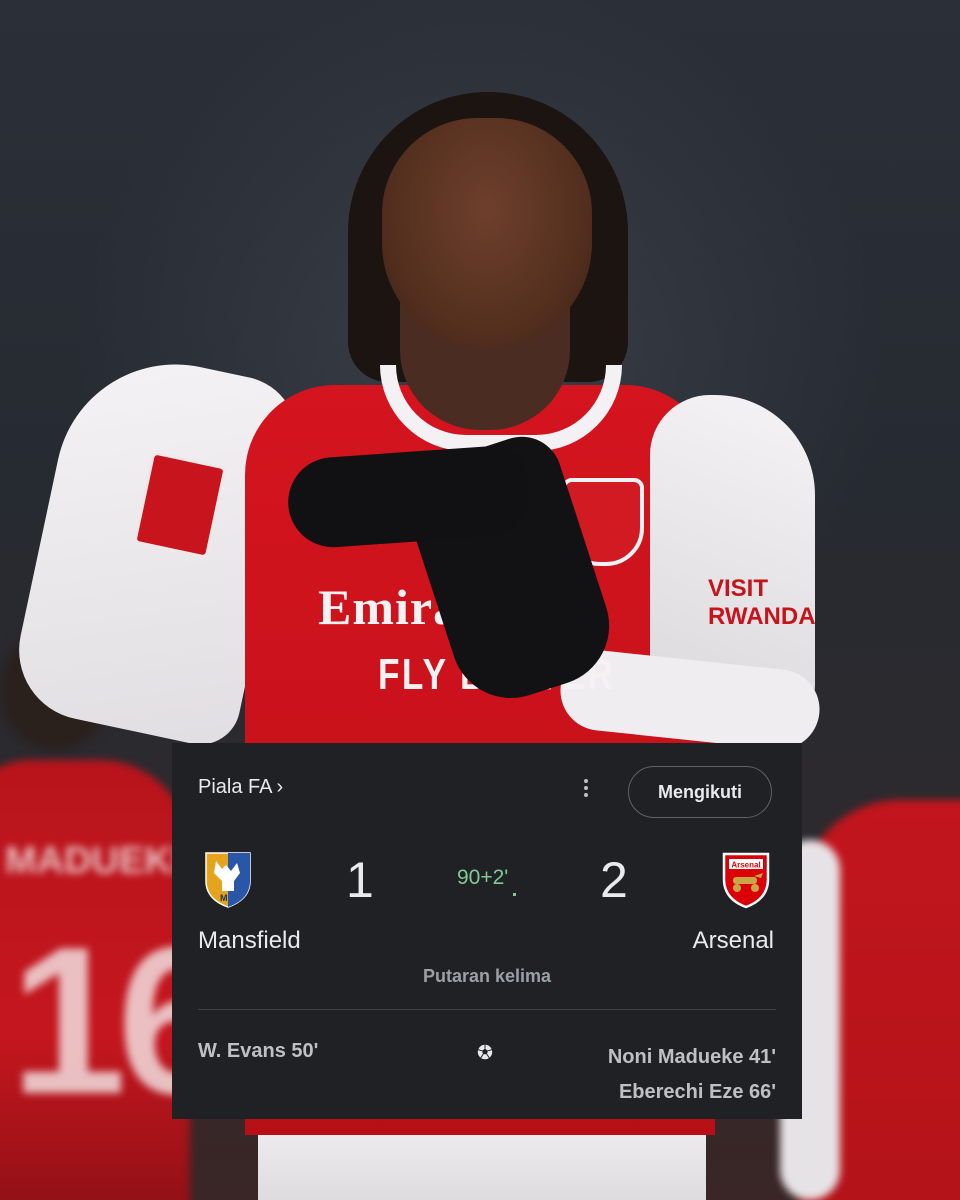 This screenshot has width=960, height=1200. What do you see at coordinates (692, 1075) in the screenshot?
I see `away-goal-scorers: Noni Madueke 41' Eberechi Eze 66'` at bounding box center [692, 1075].